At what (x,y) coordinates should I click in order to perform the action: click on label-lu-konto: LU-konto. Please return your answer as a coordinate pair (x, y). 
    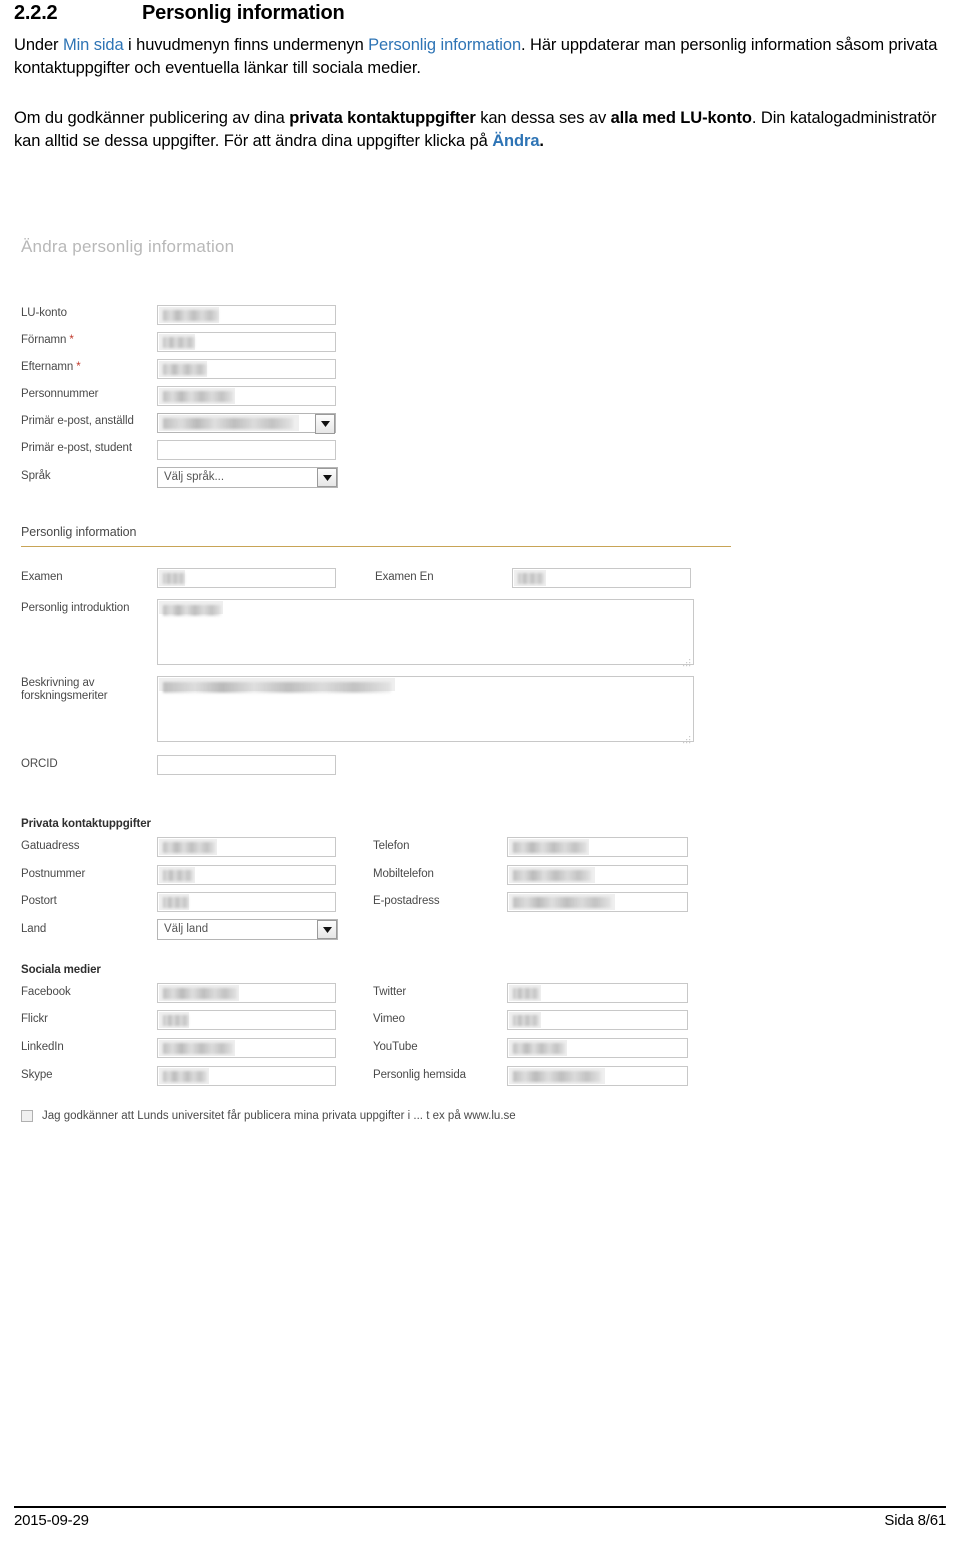
    Looking at the image, I should click on (44, 313).